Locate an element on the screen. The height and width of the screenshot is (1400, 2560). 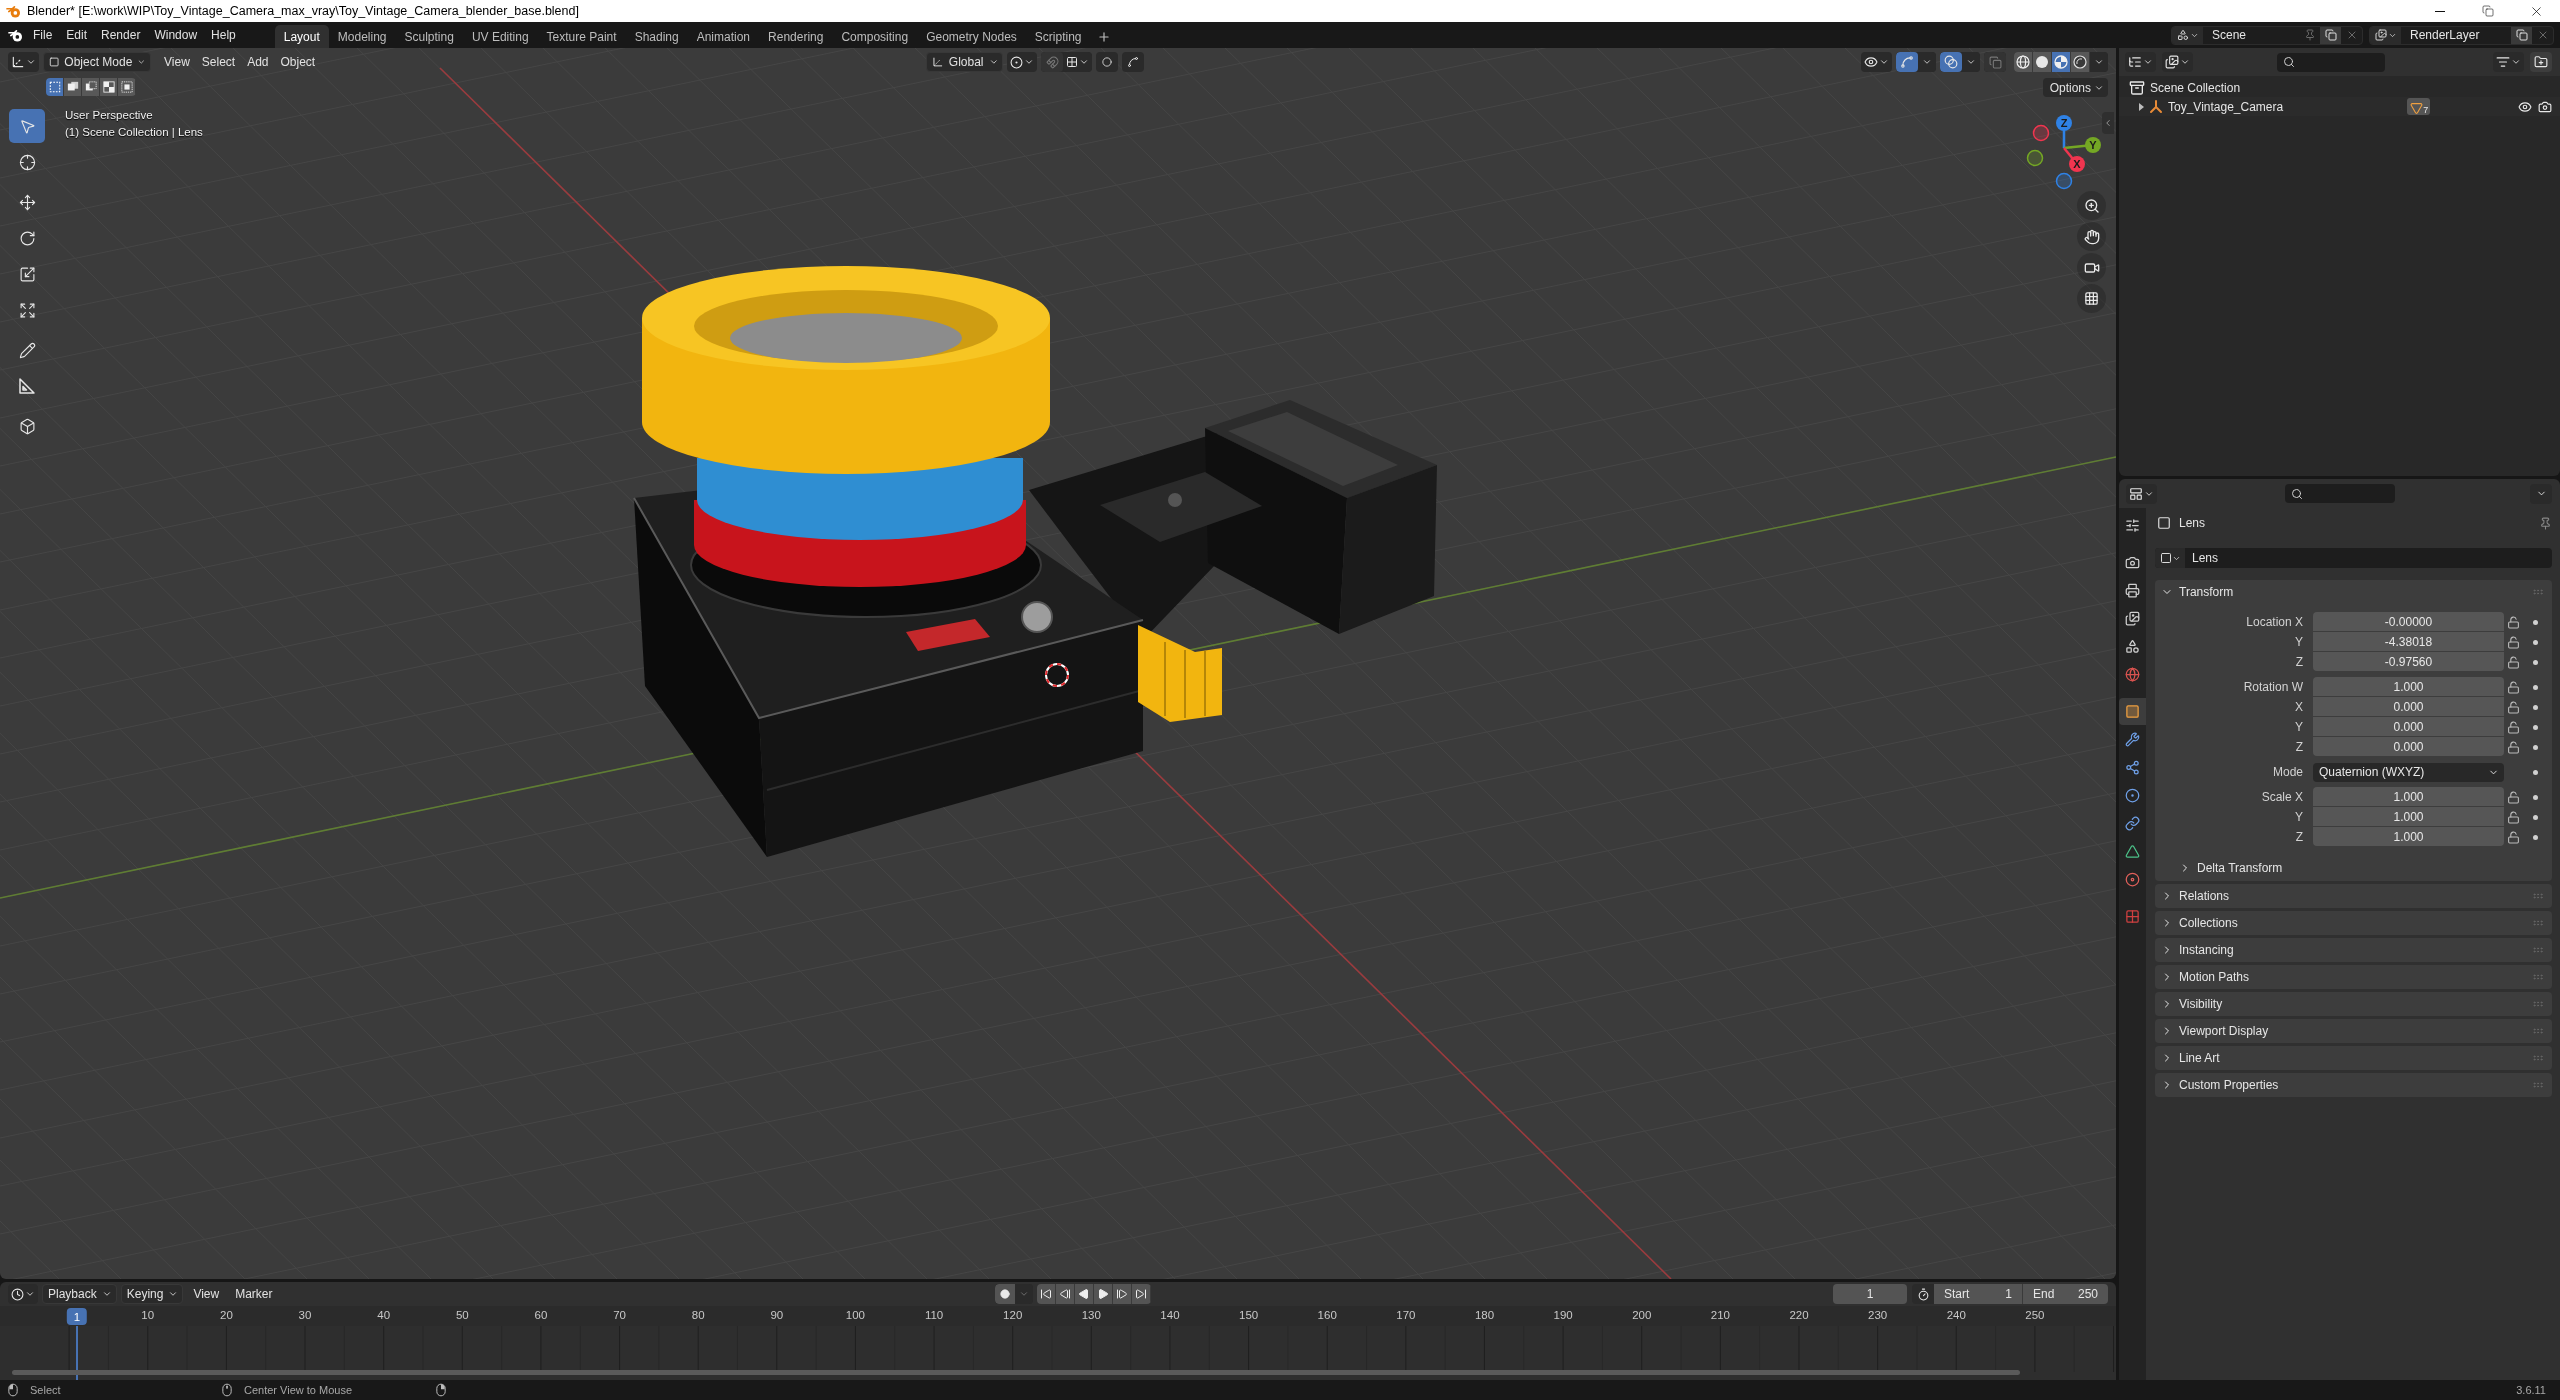
mode-dropdown: Object Mode is located at coordinates (97, 62).